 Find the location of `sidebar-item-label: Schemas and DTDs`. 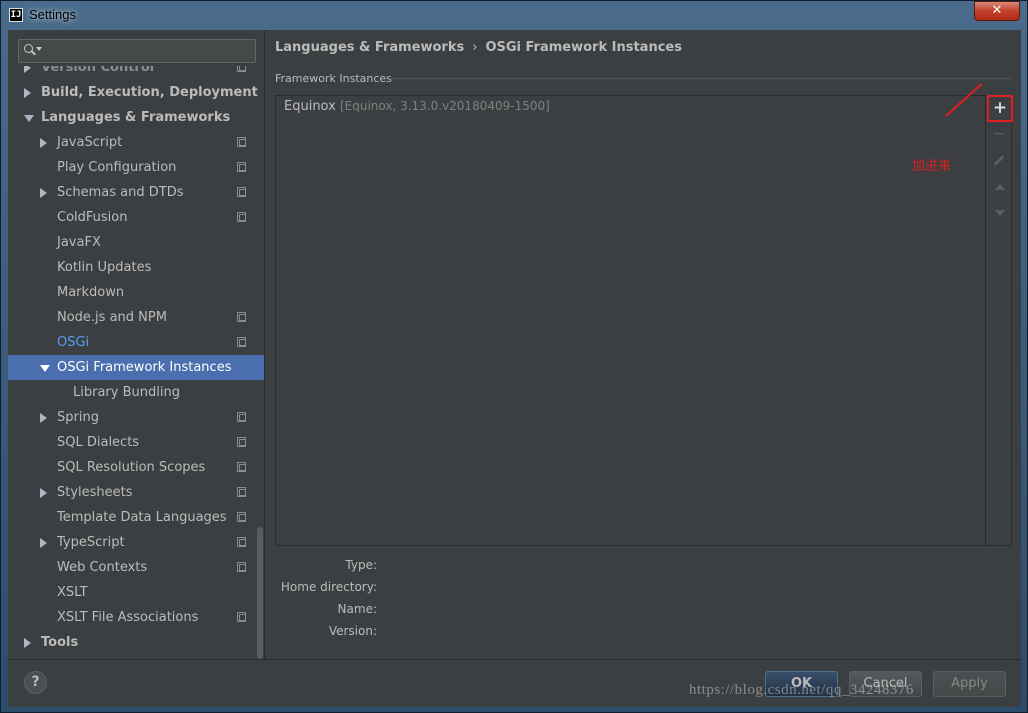

sidebar-item-label: Schemas and DTDs is located at coordinates (120, 192).